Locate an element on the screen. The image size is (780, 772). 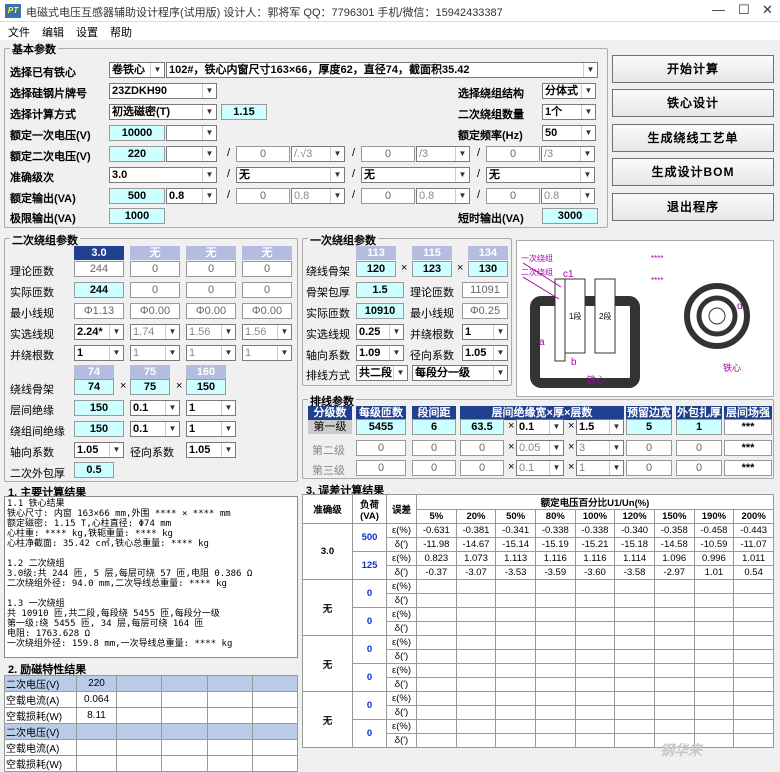
v2c-select: /3 ▼ is located at coordinates (443, 154).